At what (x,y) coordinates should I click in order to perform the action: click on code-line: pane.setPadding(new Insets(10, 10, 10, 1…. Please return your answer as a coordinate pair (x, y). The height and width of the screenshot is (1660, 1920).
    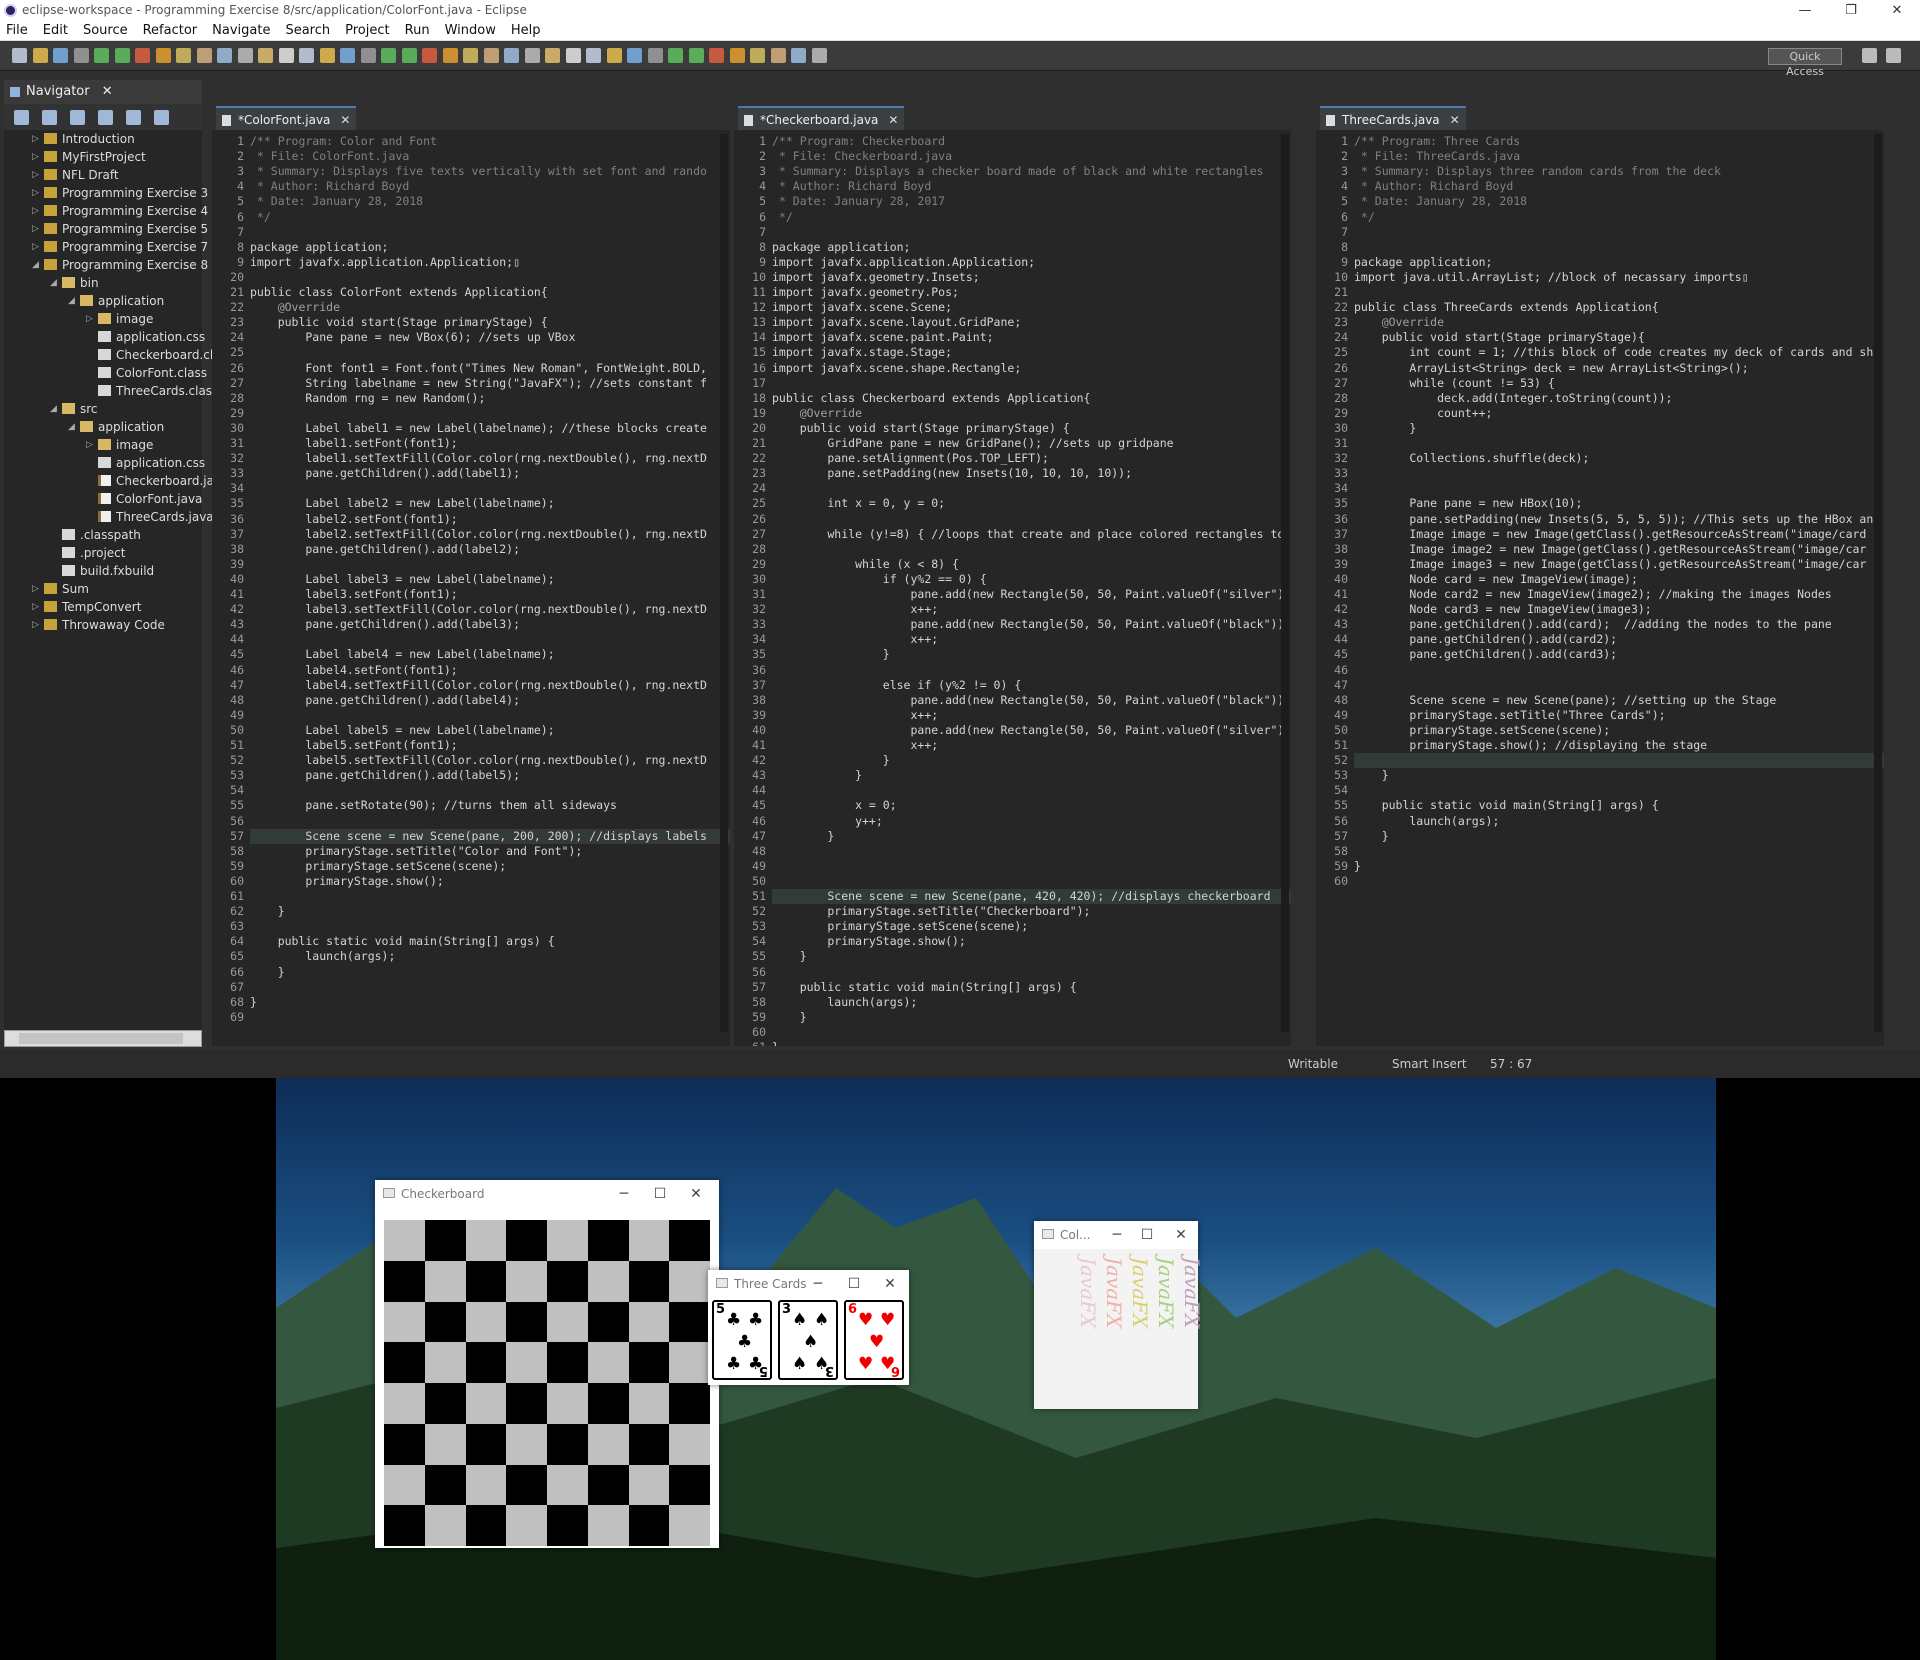
    Looking at the image, I should click on (952, 473).